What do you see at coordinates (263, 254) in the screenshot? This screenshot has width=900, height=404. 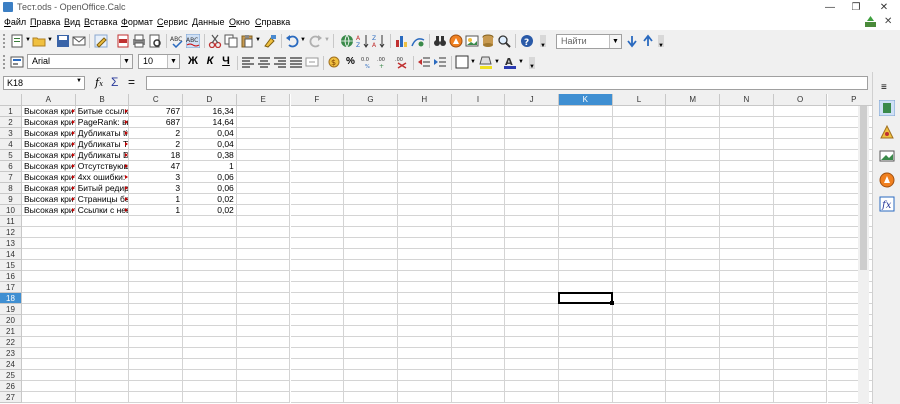 I see `cell-e14` at bounding box center [263, 254].